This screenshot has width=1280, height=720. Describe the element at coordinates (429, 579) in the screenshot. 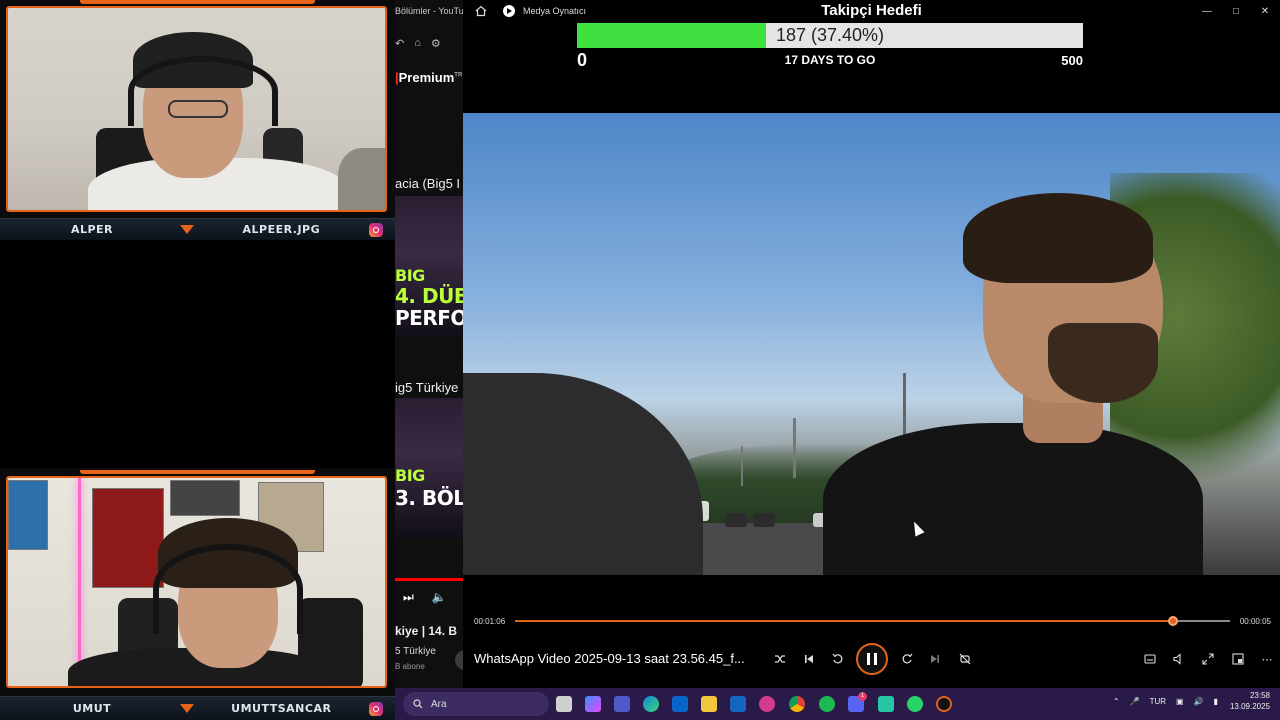

I see `mini-player-progress` at that location.